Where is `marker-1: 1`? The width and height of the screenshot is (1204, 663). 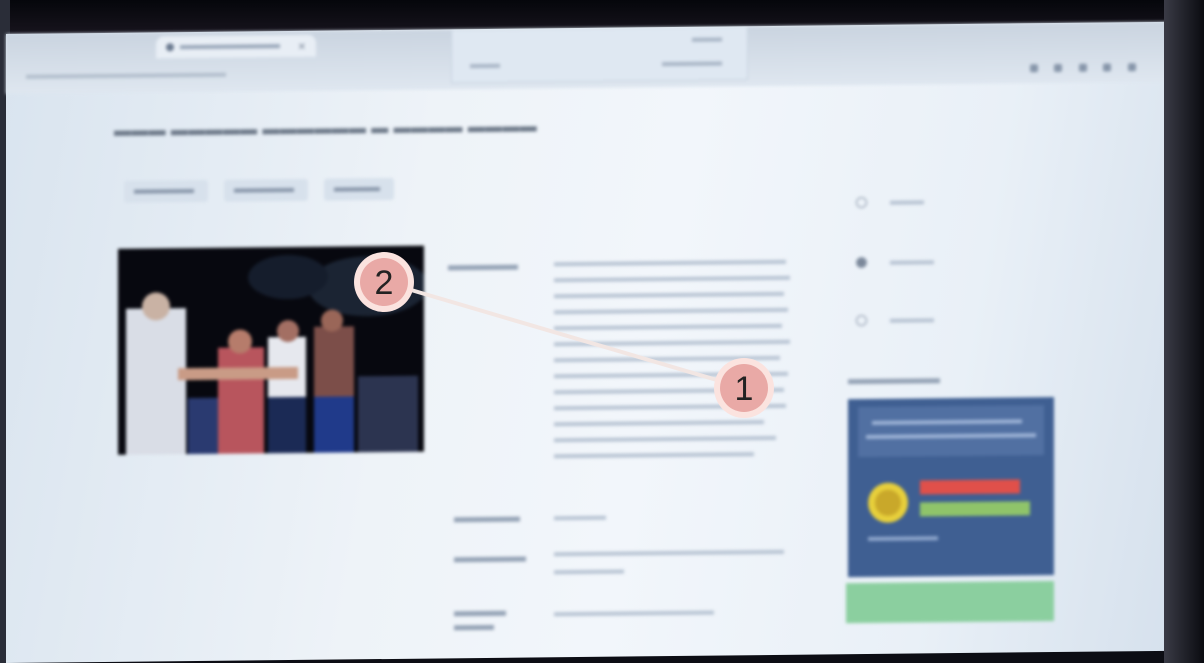
marker-1: 1 is located at coordinates (744, 388).